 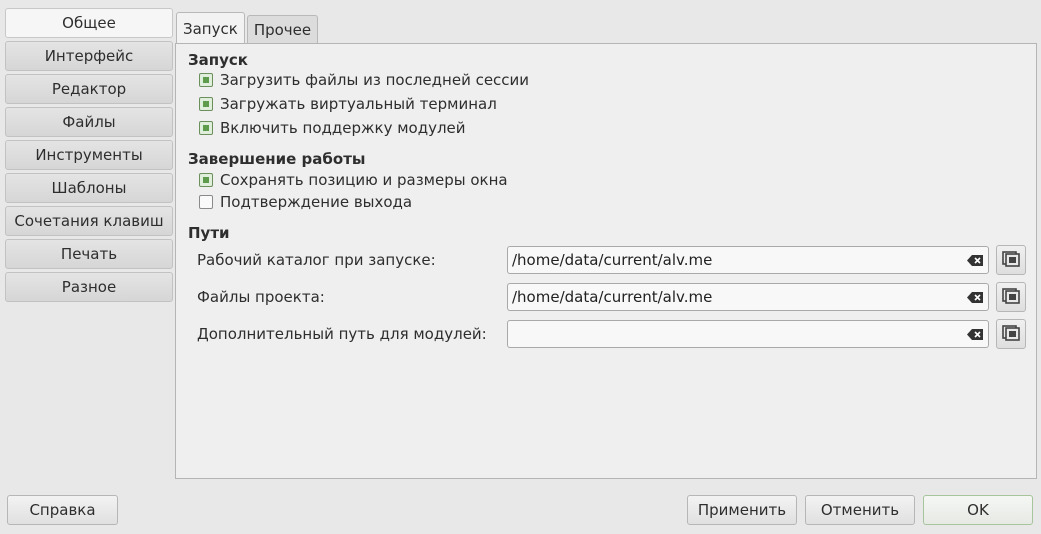 I want to click on project-files-input, so click(x=739, y=297).